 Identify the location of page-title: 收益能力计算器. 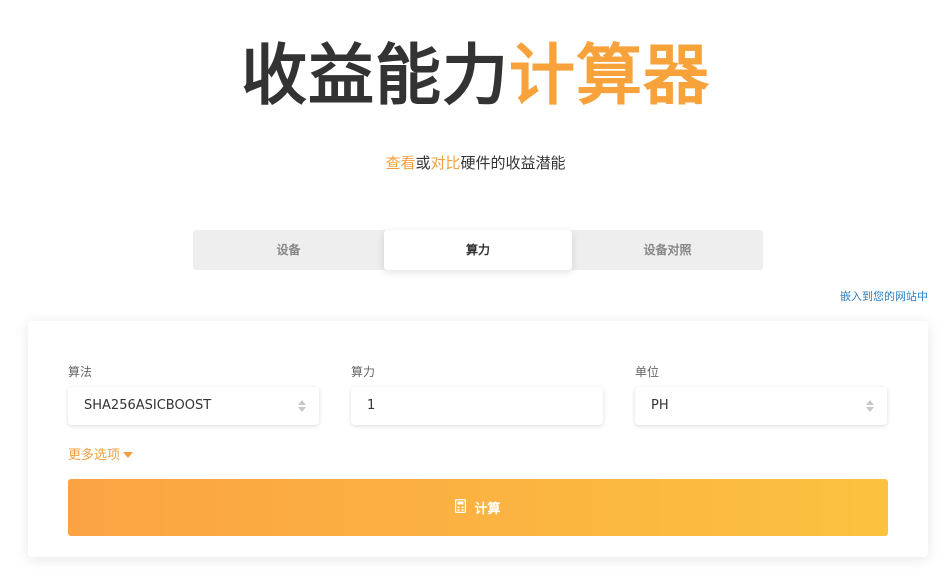
(475, 76).